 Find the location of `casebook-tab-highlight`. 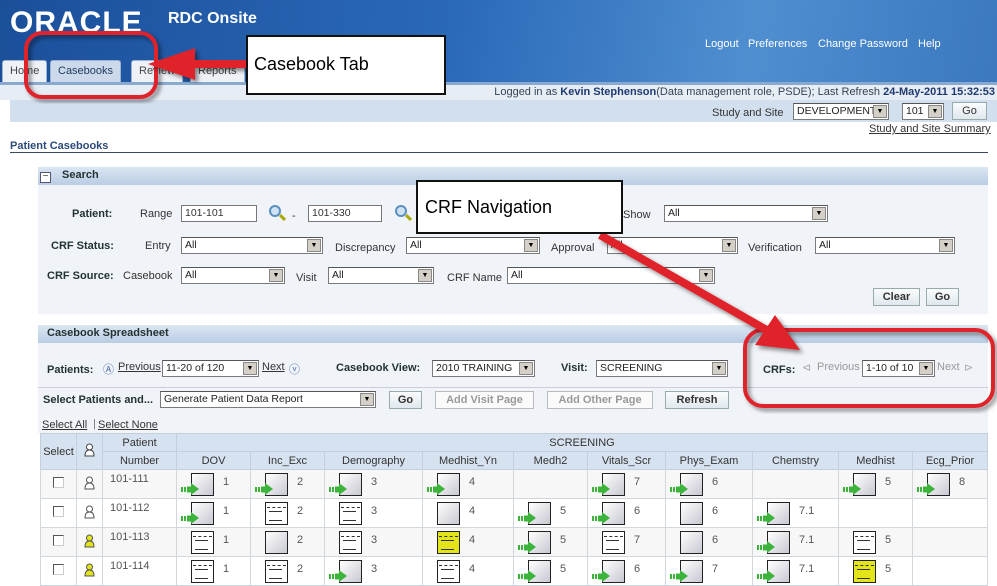

casebook-tab-highlight is located at coordinates (91, 65).